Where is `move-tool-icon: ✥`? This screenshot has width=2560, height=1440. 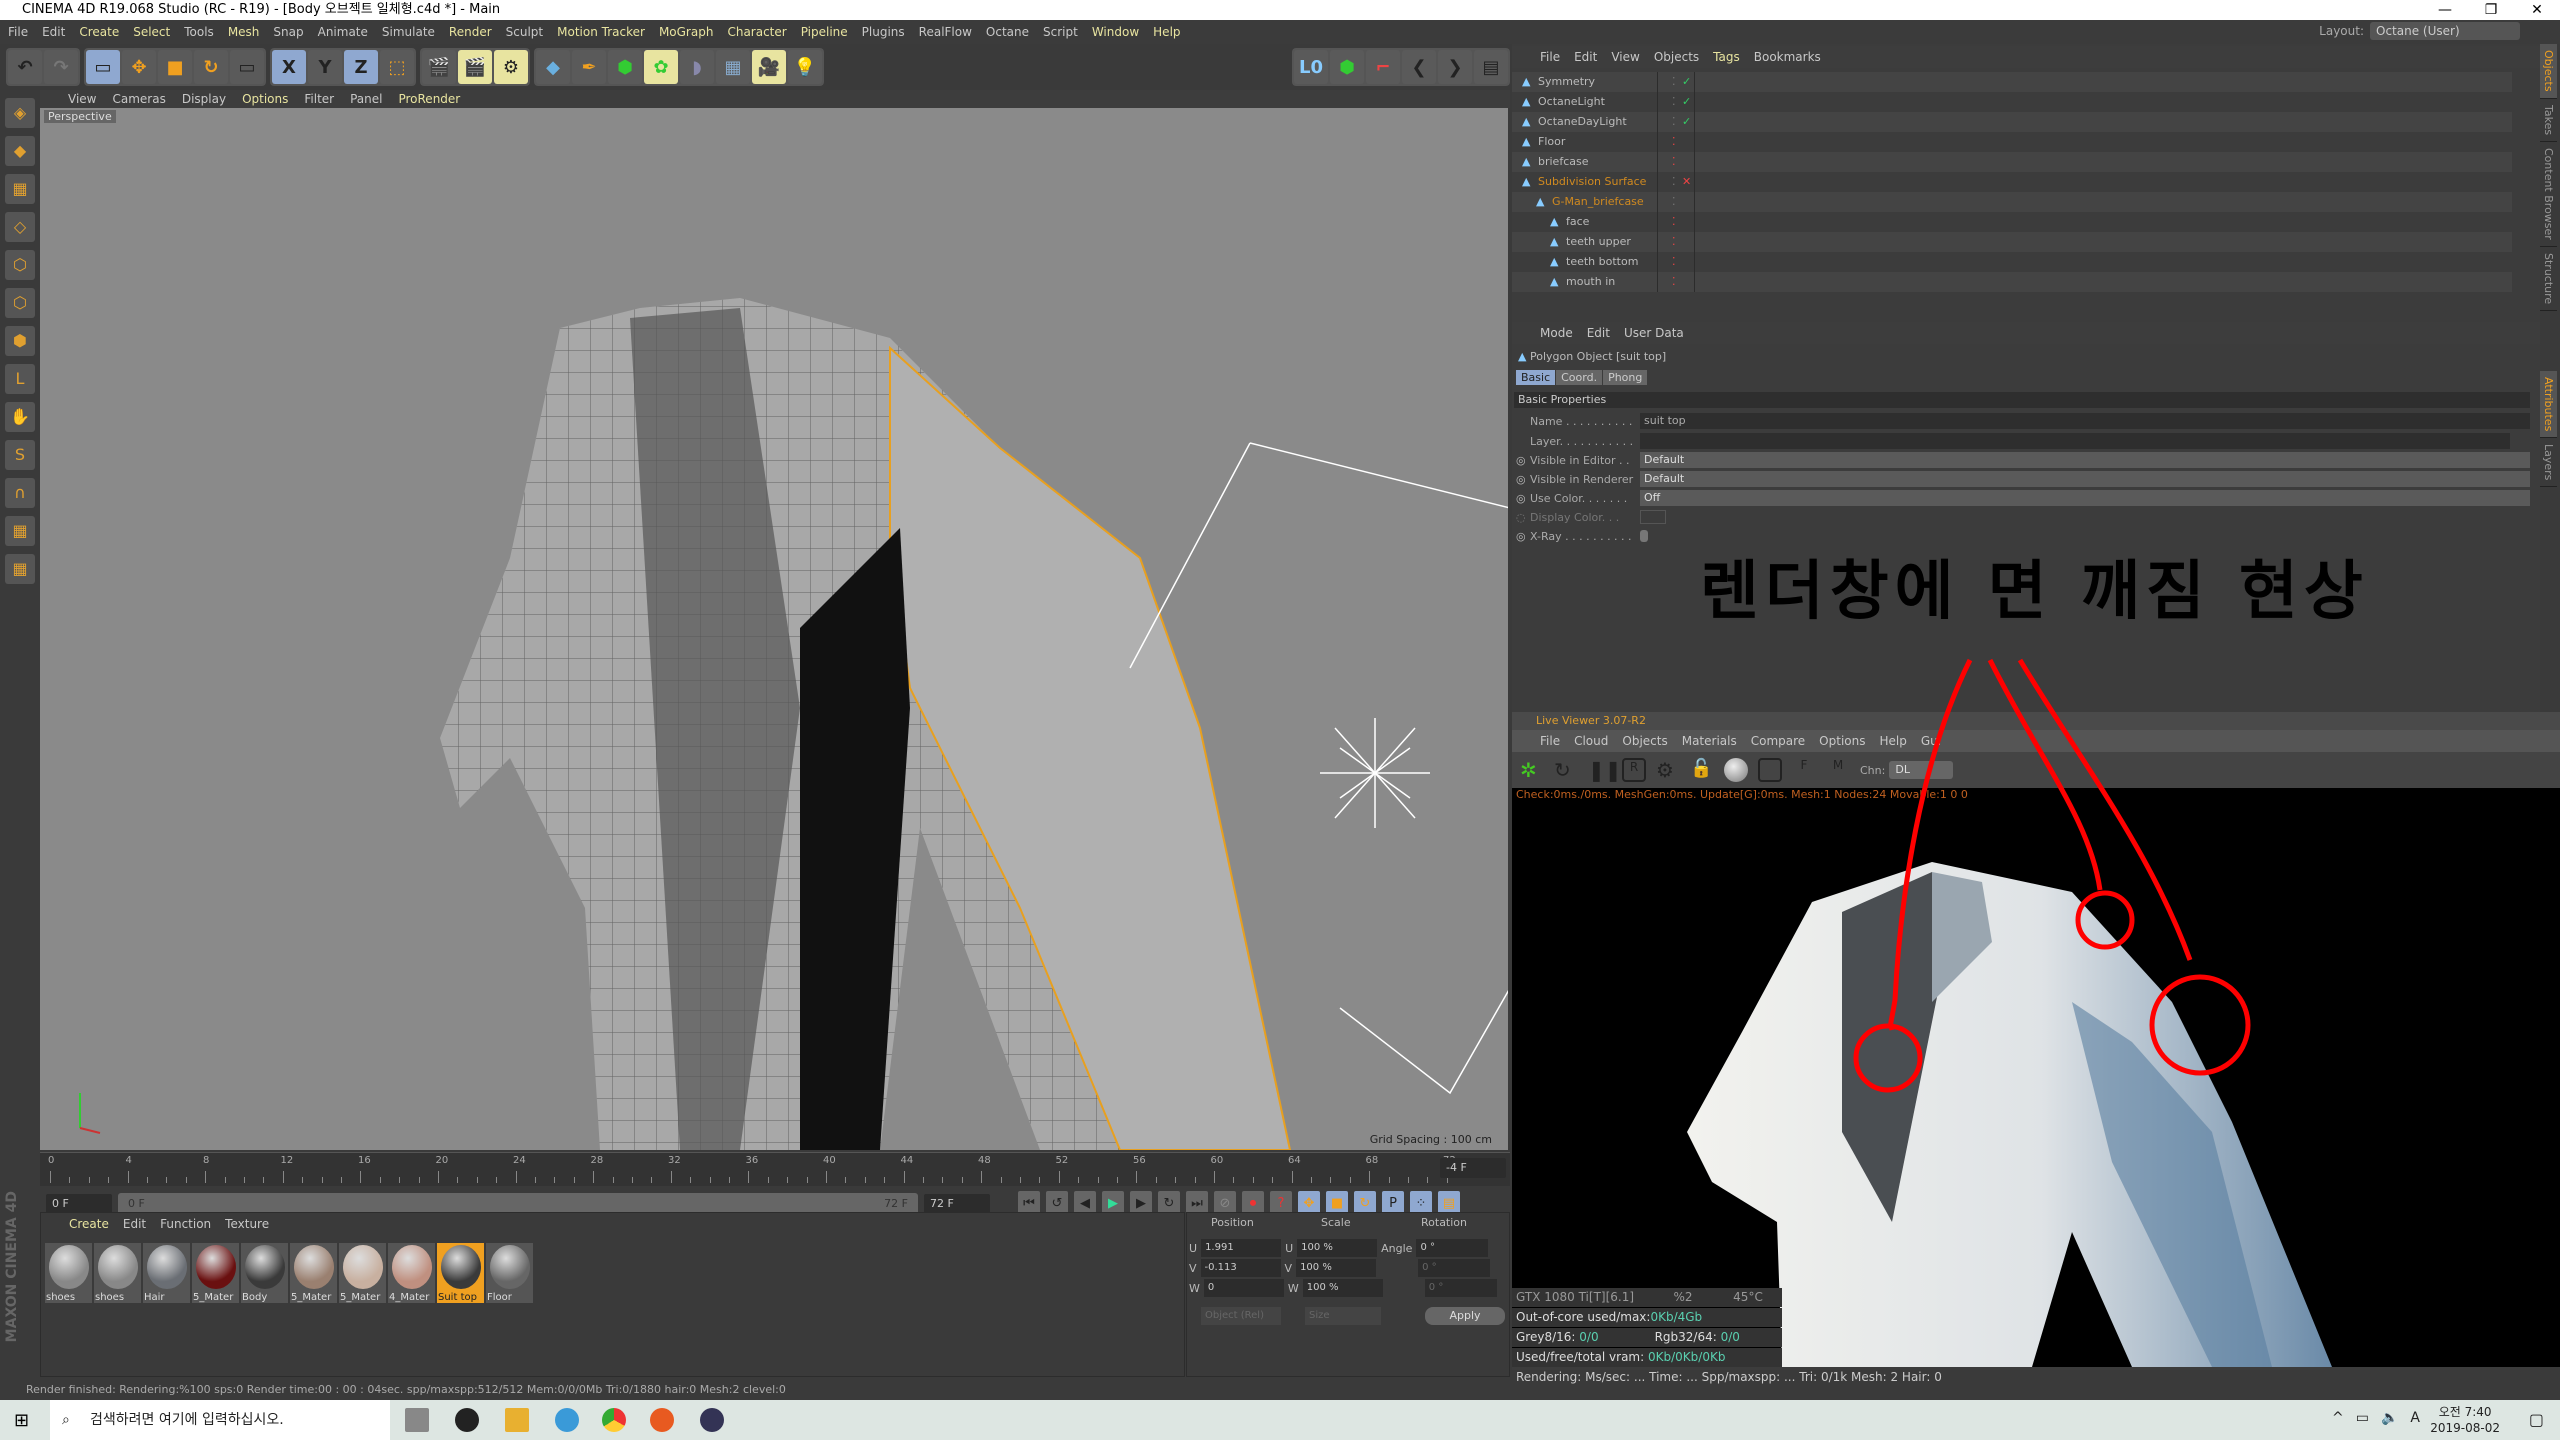 move-tool-icon: ✥ is located at coordinates (139, 67).